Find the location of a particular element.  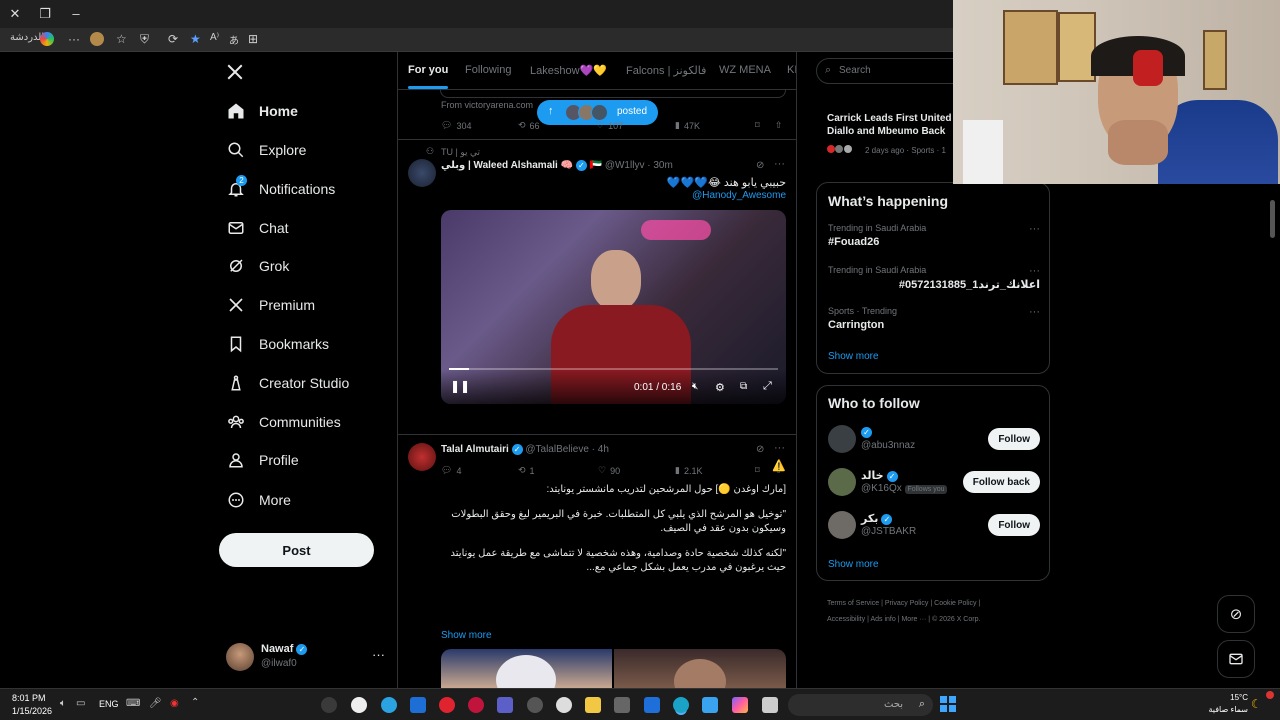

edge-icon is located at coordinates (681, 705).